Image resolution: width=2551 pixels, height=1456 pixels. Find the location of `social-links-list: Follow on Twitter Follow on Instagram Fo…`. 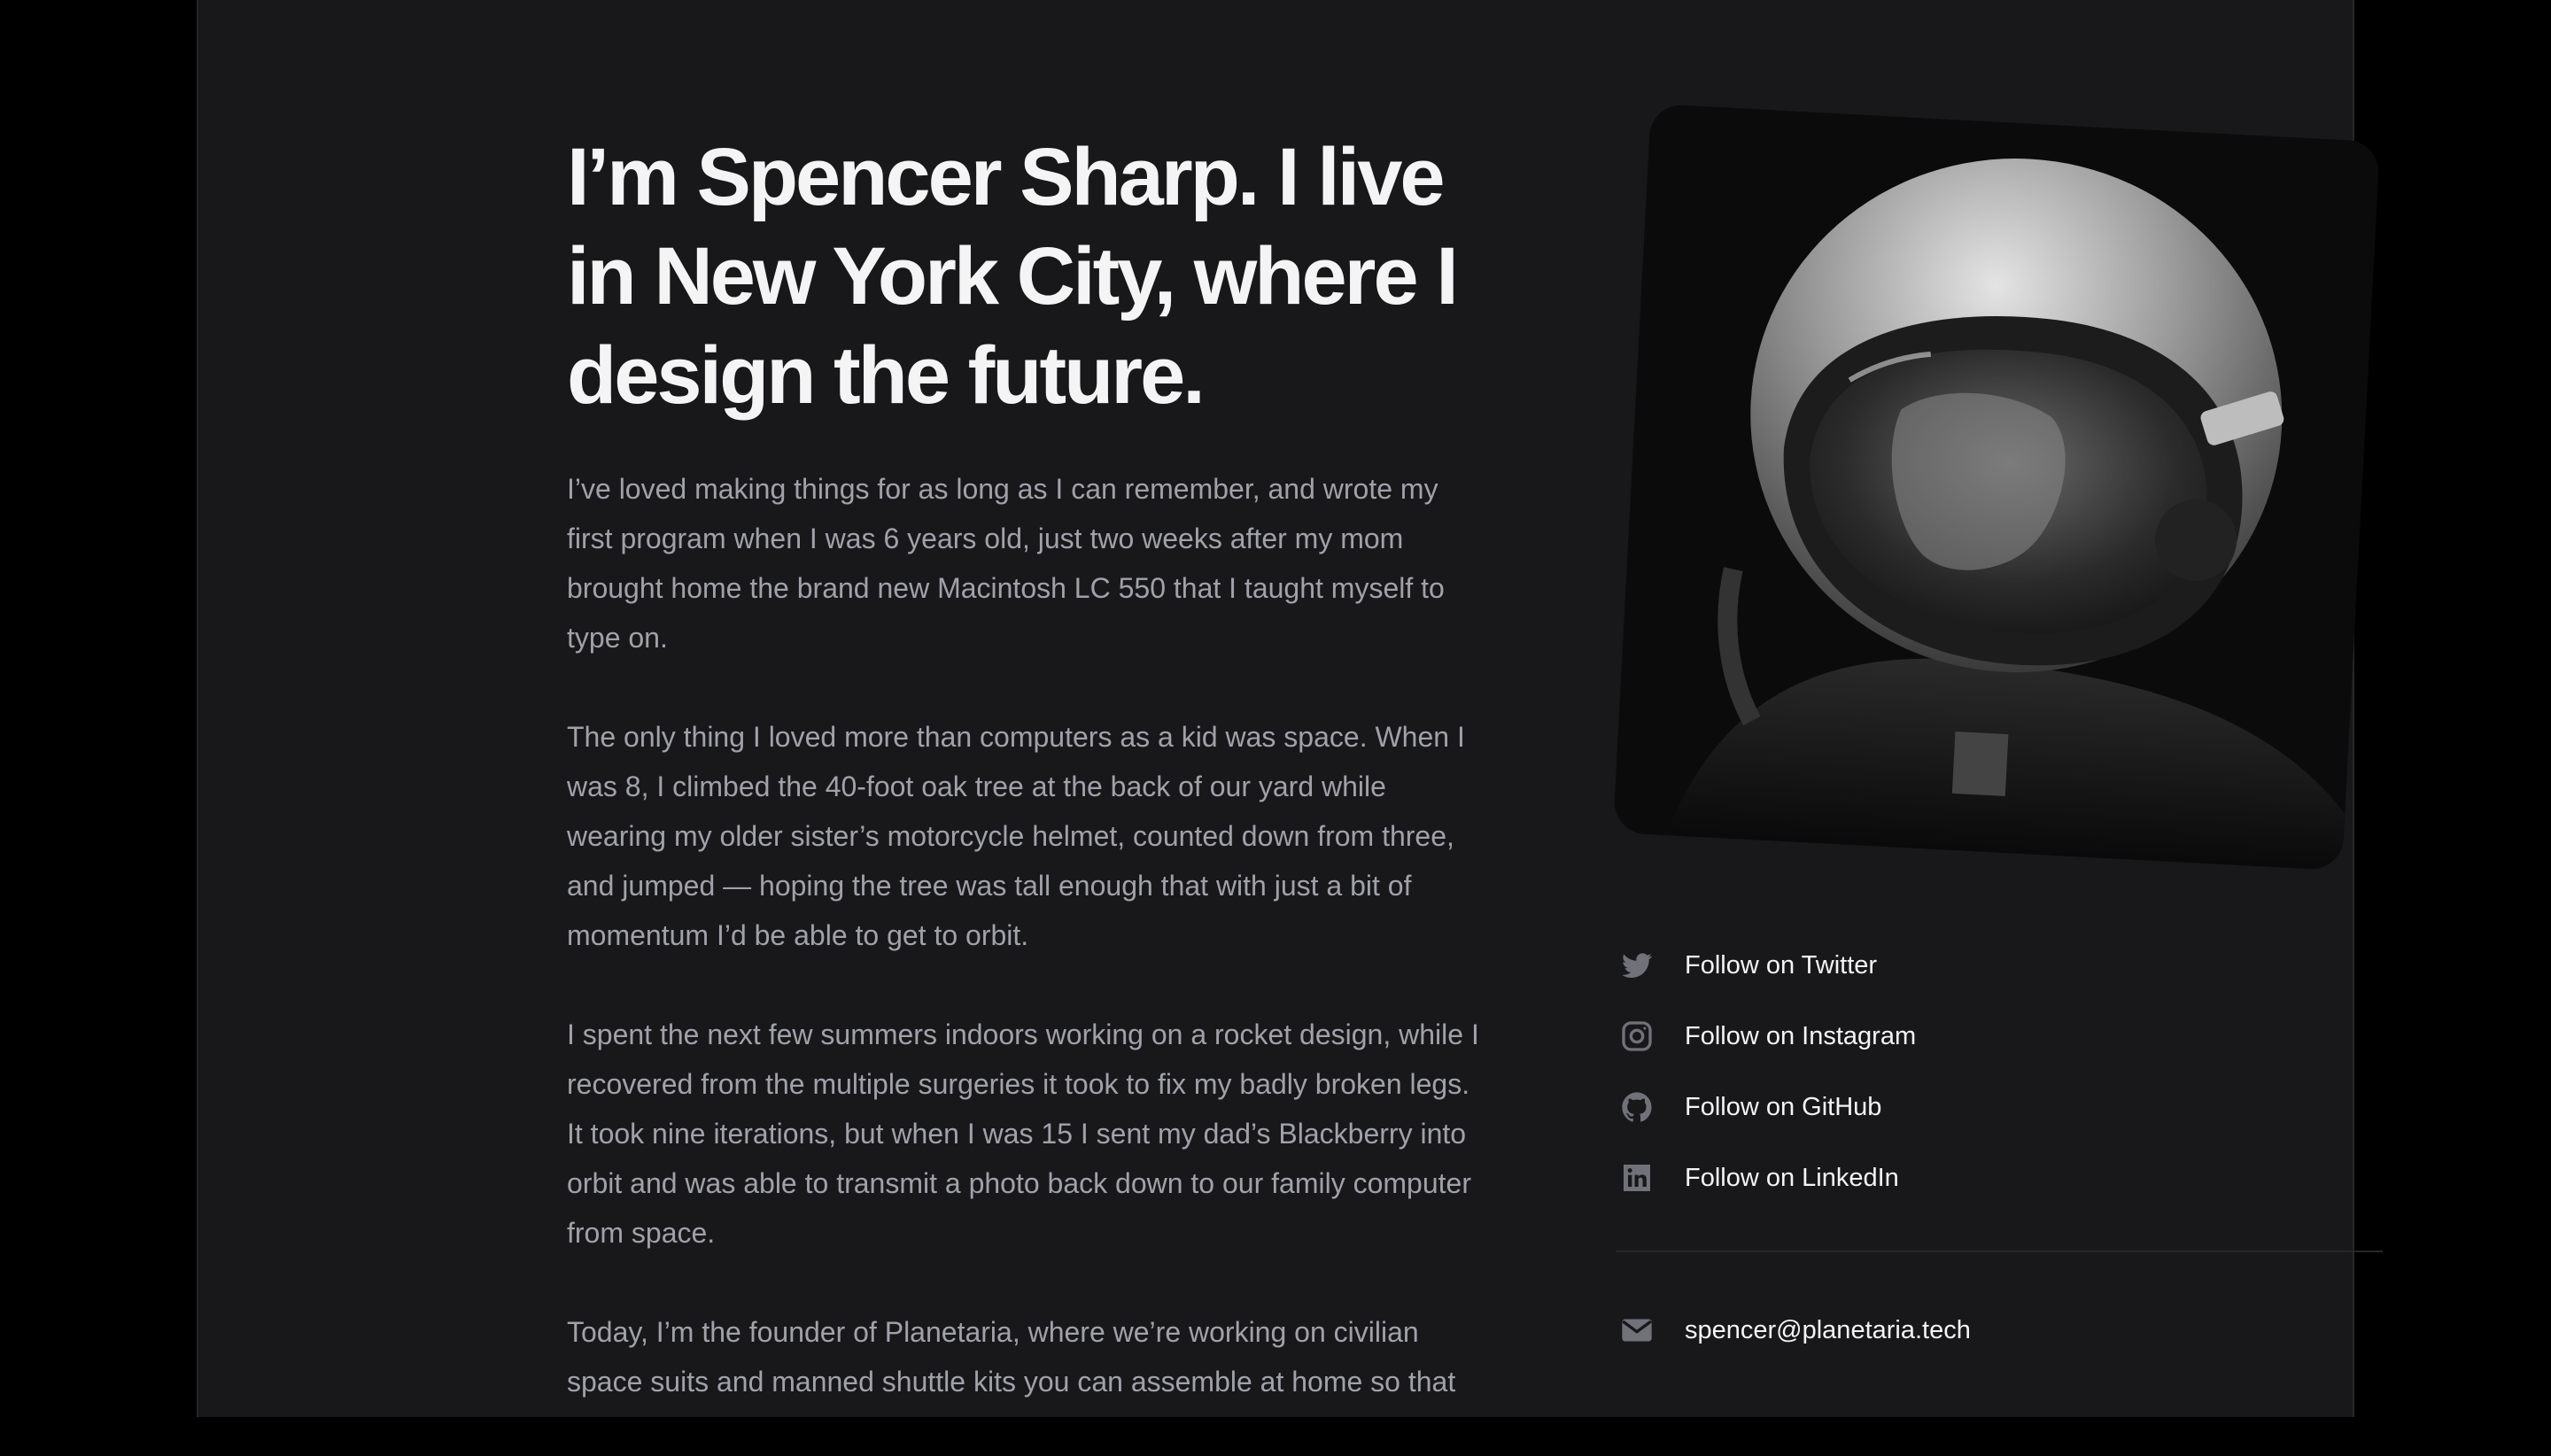

social-links-list: Follow on Twitter Follow on Instagram Fo… is located at coordinates (1999, 1072).